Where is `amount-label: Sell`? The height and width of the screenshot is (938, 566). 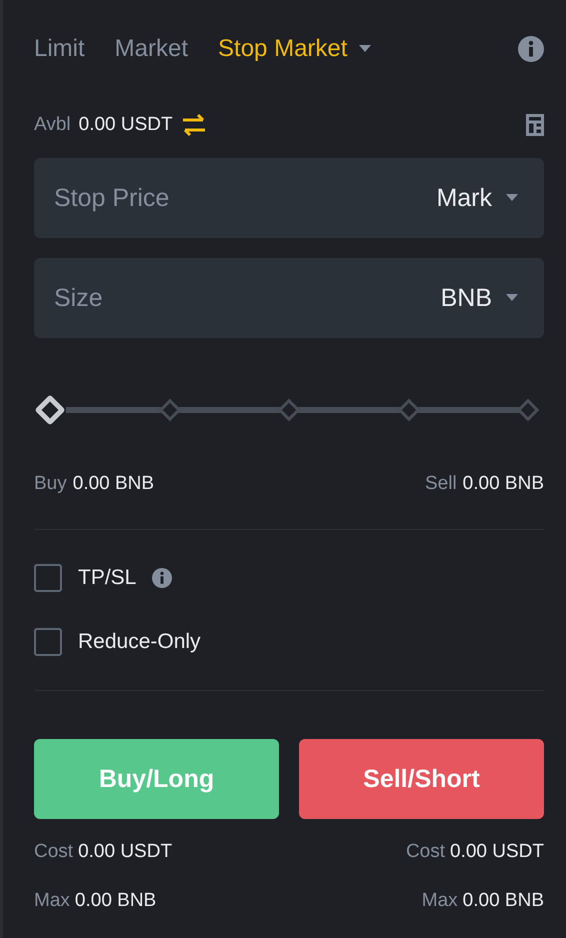
amount-label: Sell is located at coordinates (440, 484).